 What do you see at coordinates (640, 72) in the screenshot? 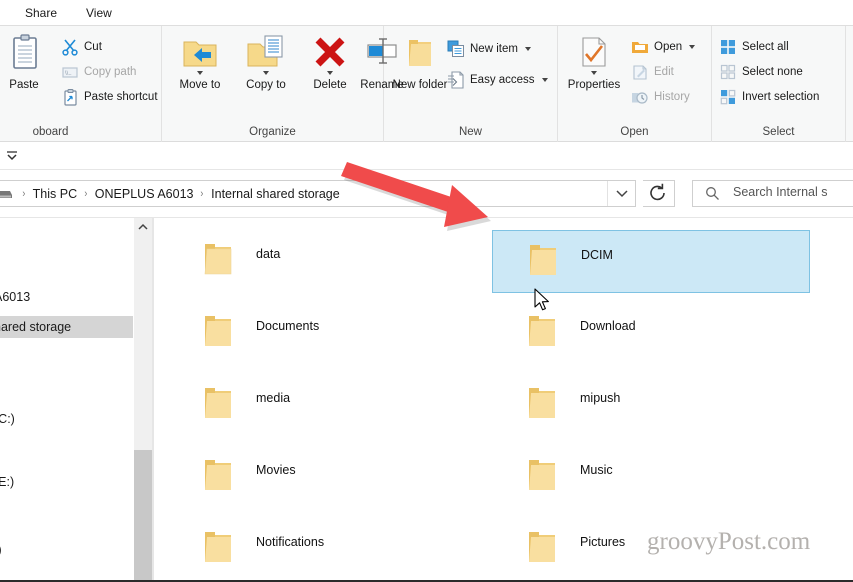
I see `edit-pencil-icon` at bounding box center [640, 72].